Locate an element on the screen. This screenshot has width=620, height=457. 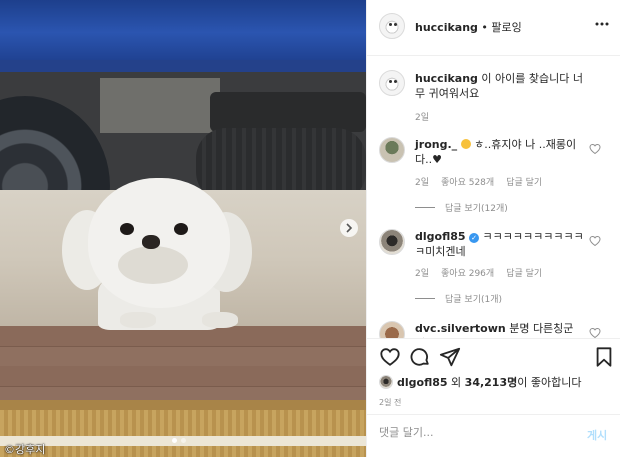
send-icon is located at coordinates (450, 357).